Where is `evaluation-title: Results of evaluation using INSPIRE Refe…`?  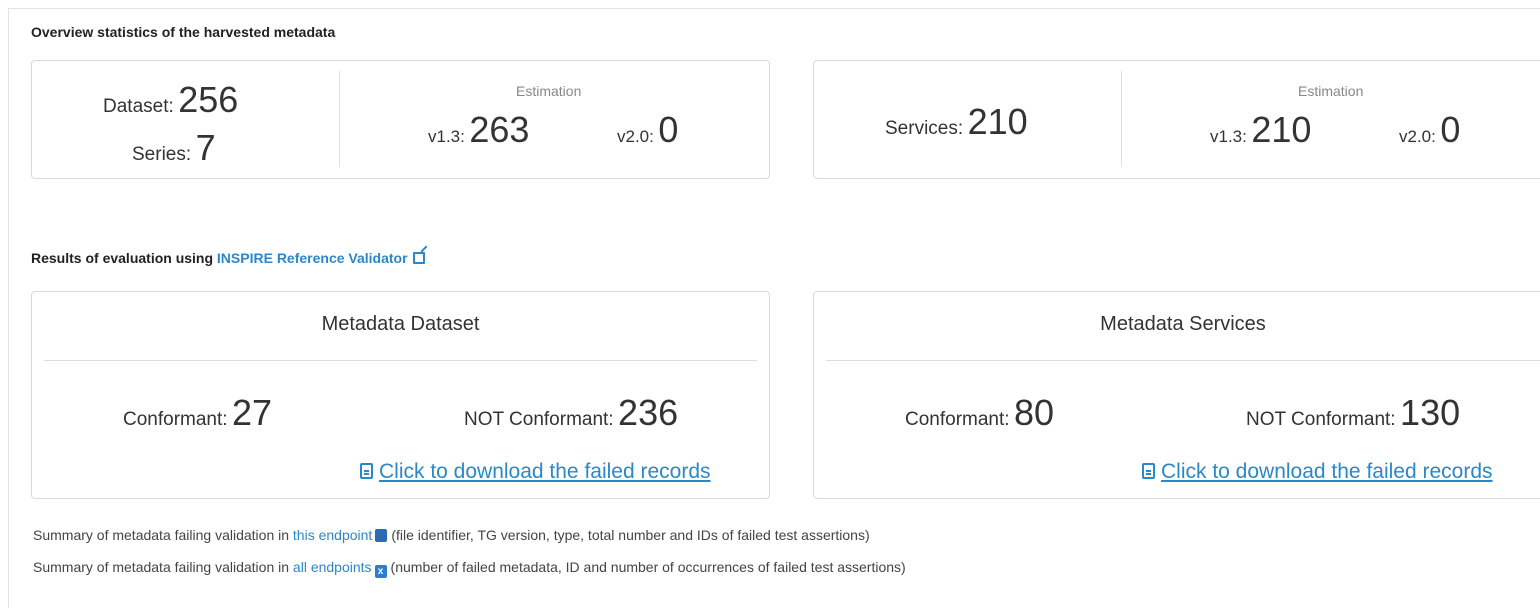
evaluation-title: Results of evaluation using INSPIRE Refe… is located at coordinates (228, 258).